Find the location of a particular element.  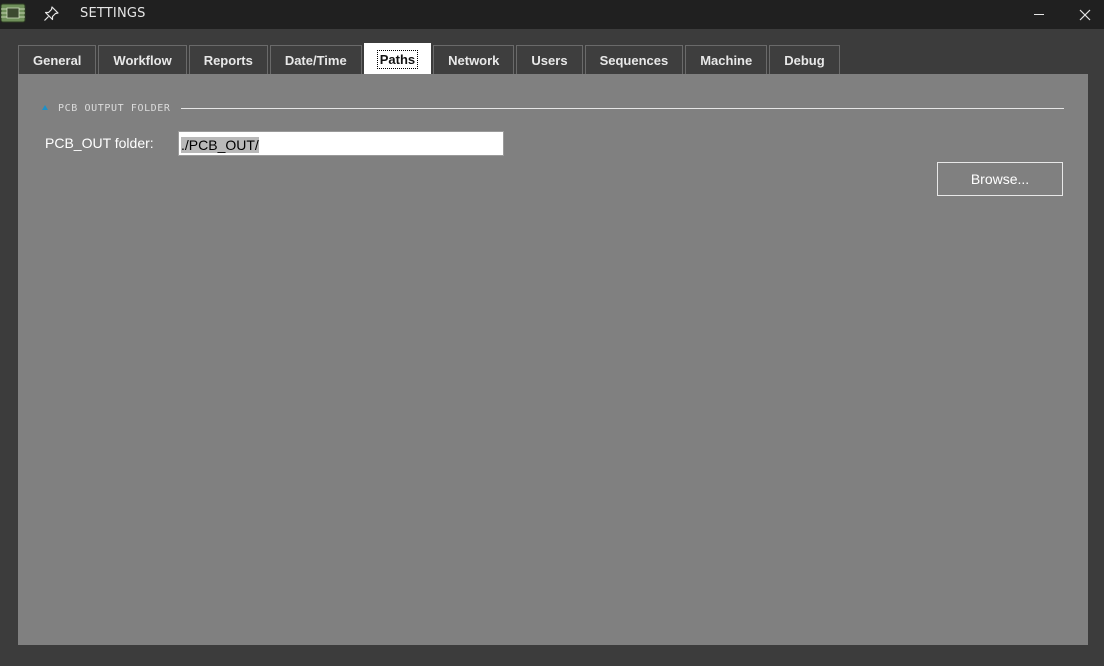

tab-reports: Reports is located at coordinates (228, 59).